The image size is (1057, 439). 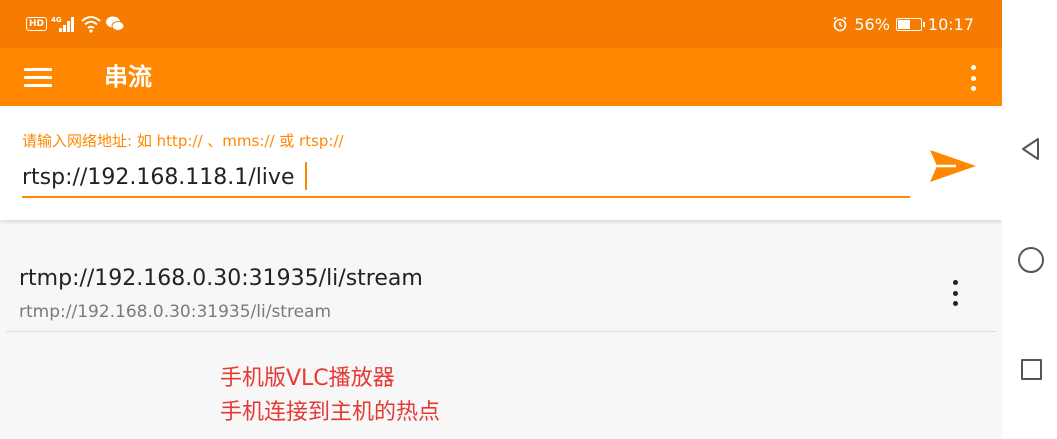 What do you see at coordinates (872, 24) in the screenshot?
I see `battery-percent: 56%` at bounding box center [872, 24].